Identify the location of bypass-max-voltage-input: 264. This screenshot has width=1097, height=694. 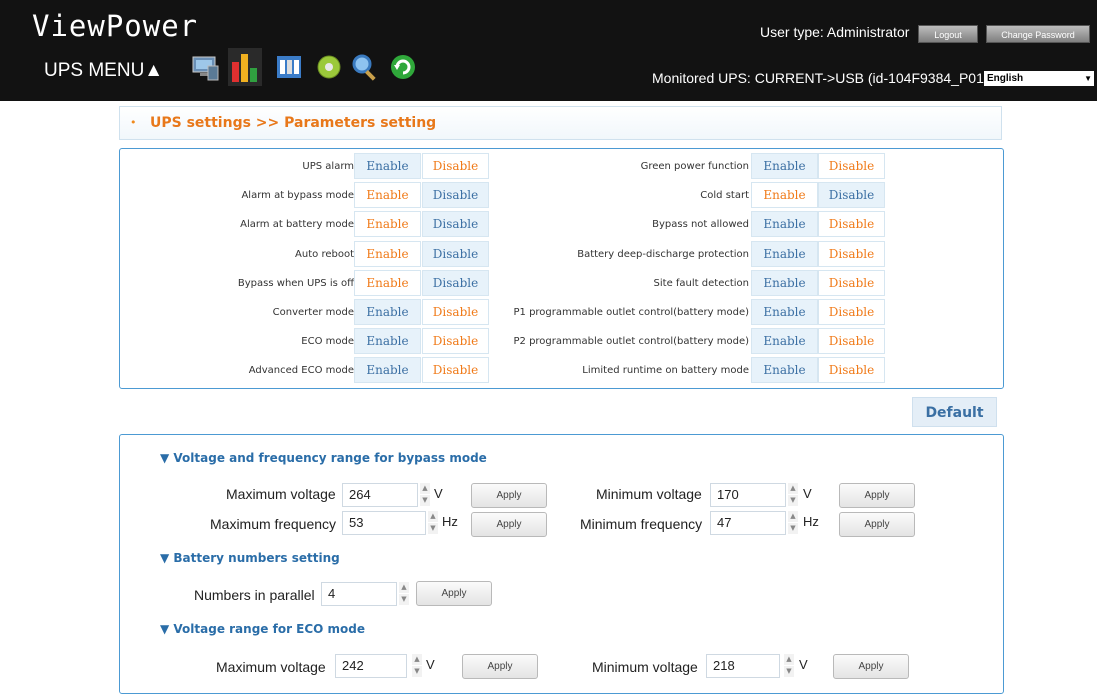
(380, 495).